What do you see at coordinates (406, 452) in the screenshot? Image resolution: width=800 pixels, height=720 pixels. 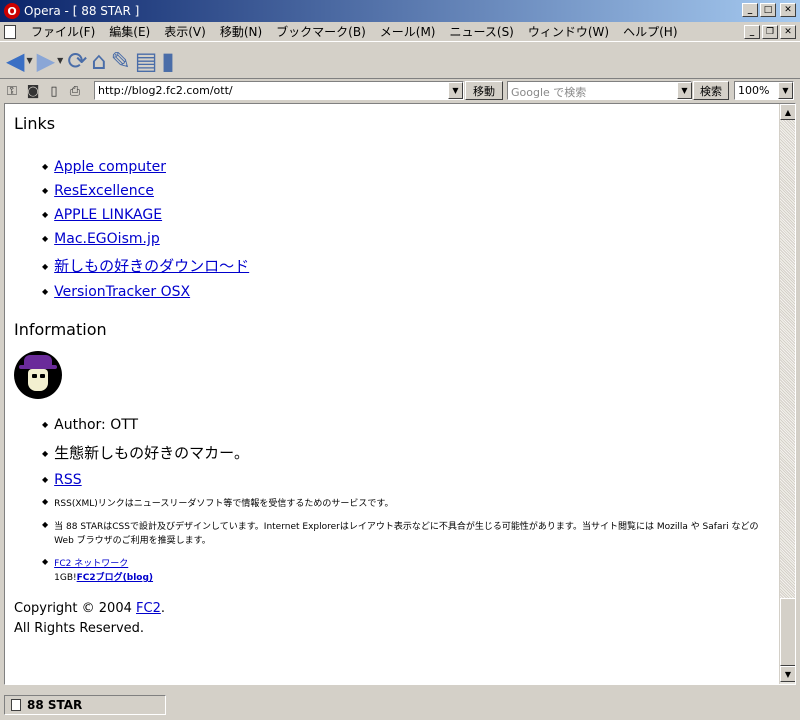 I see `list-item: 生態新しもの好きのマカー。` at bounding box center [406, 452].